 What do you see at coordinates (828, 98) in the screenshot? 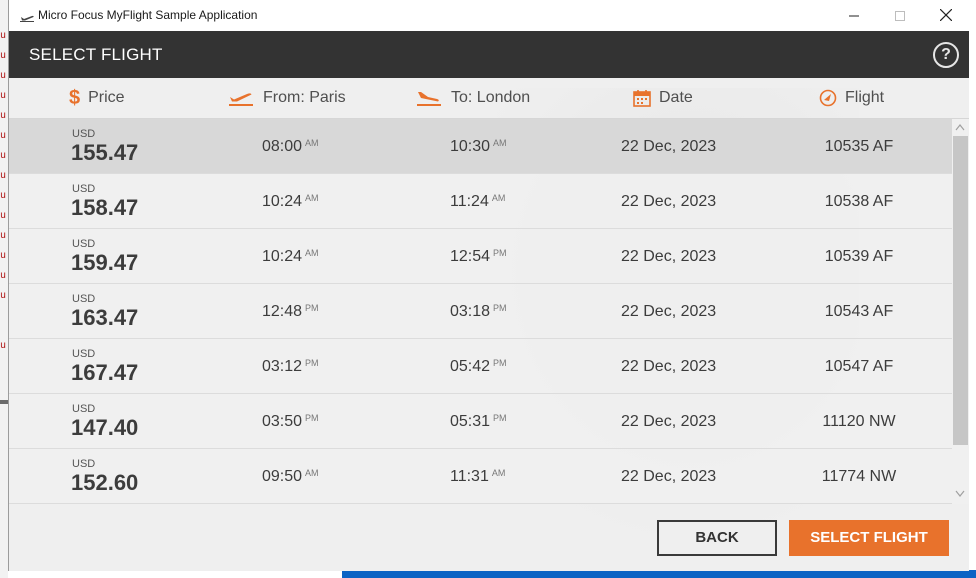
I see `flight-compass-icon` at bounding box center [828, 98].